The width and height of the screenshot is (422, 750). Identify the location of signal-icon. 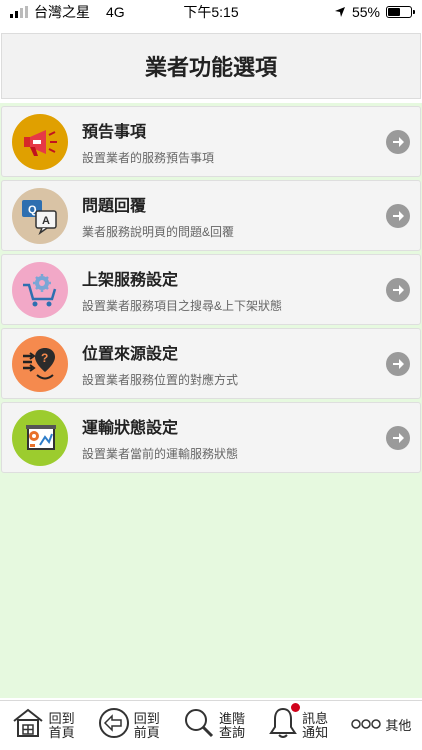
(19, 12).